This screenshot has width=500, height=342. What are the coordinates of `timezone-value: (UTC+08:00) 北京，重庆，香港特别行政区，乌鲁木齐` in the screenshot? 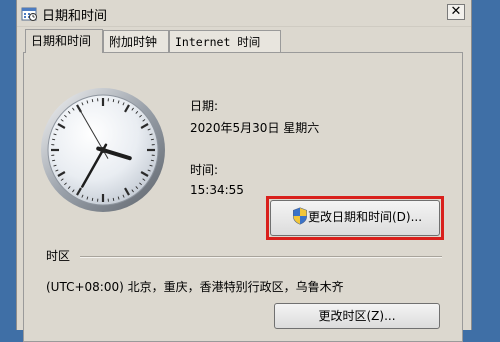 It's located at (195, 286).